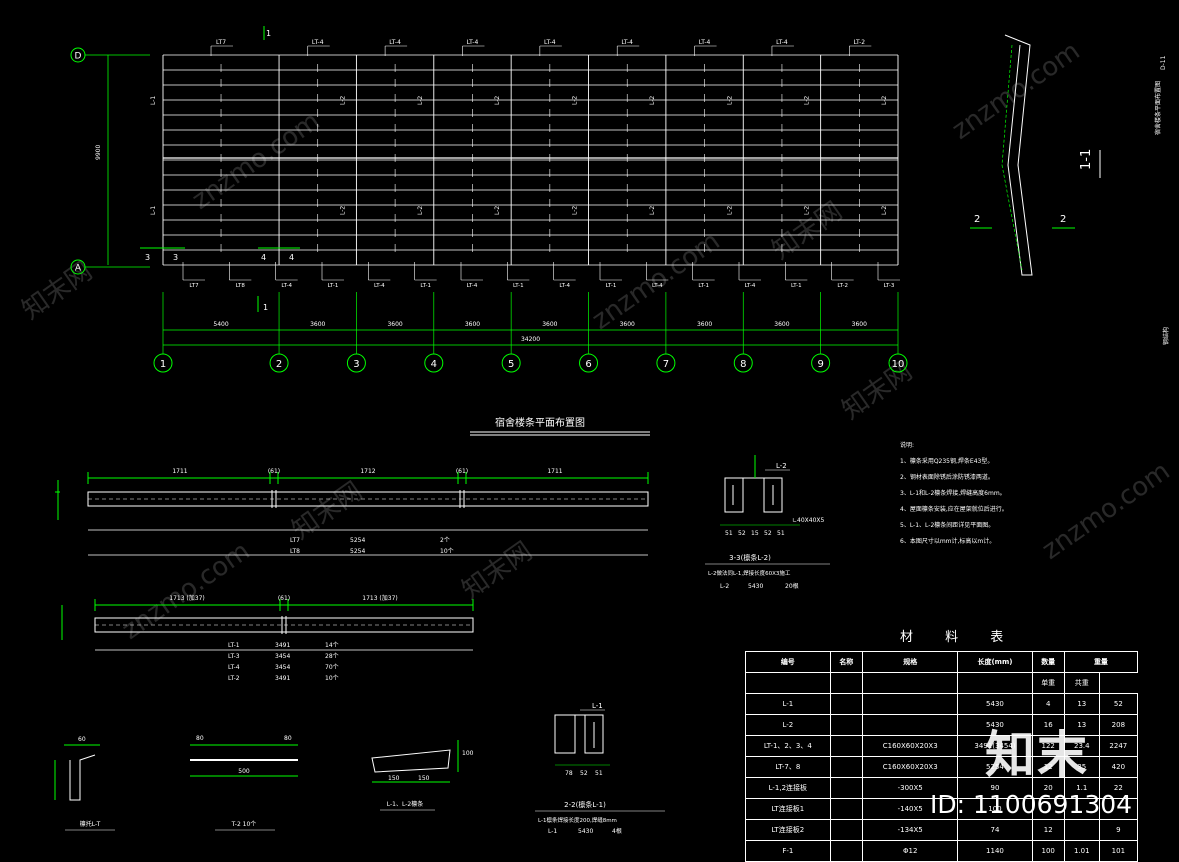  I want to click on plan-title: 宿舍楼条平面布置图, so click(540, 422).